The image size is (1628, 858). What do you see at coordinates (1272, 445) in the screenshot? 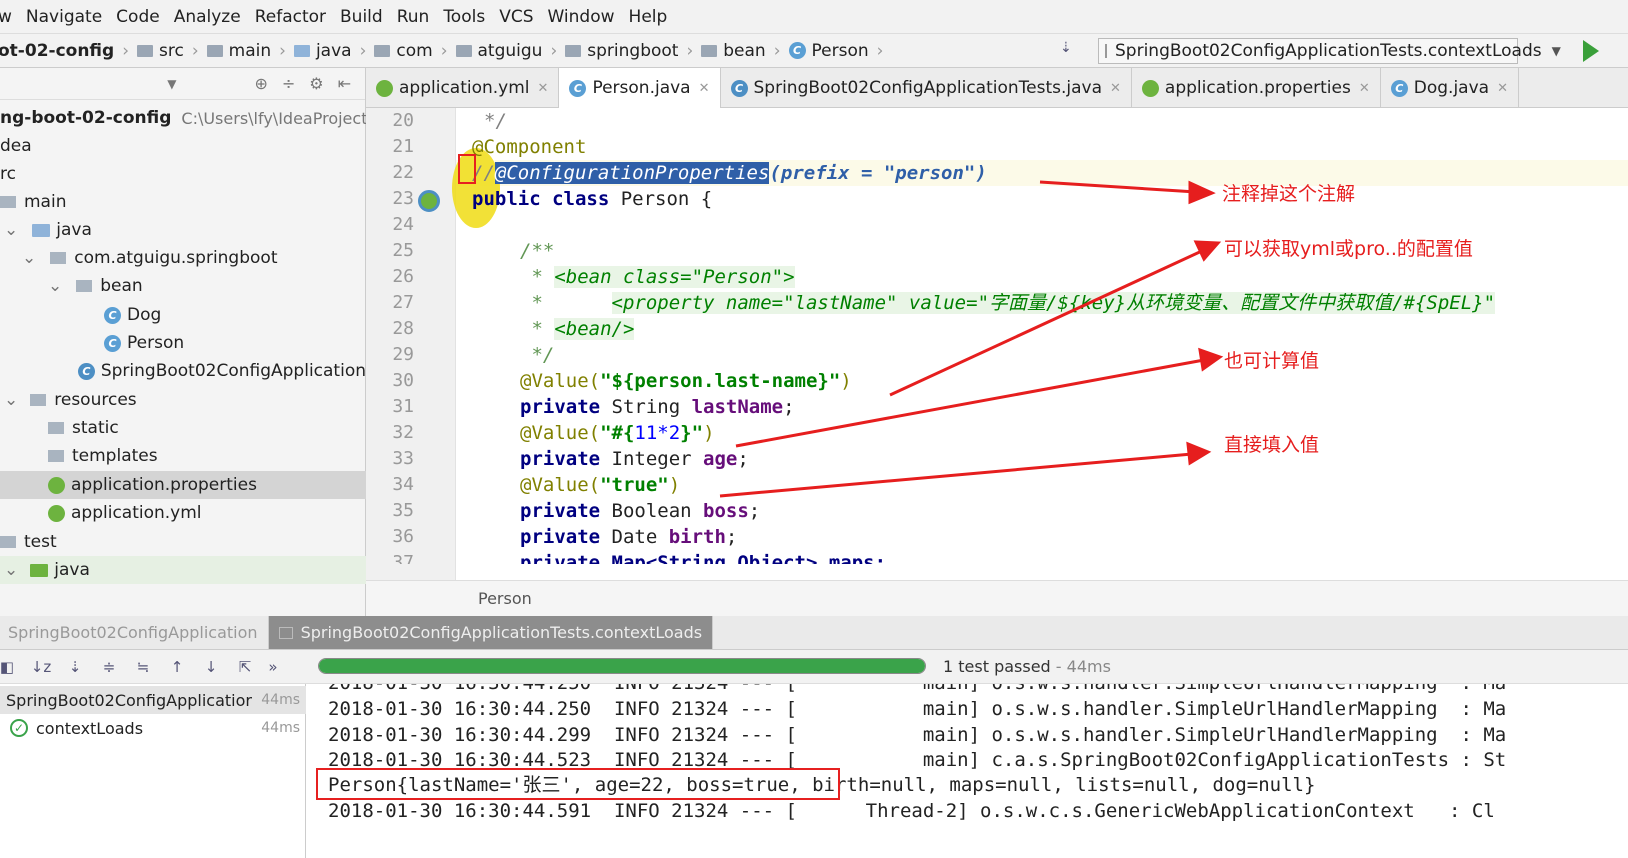
I see `note-direct-value: 直接填入值` at bounding box center [1272, 445].